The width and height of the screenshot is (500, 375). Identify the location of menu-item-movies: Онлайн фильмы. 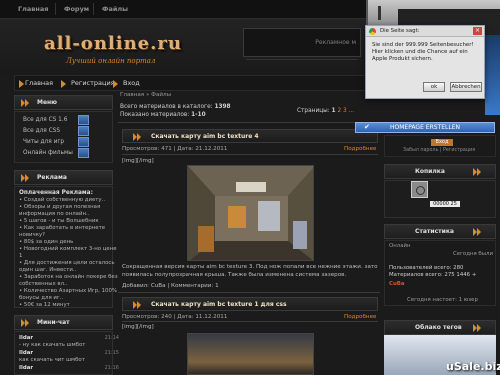
(48, 153).